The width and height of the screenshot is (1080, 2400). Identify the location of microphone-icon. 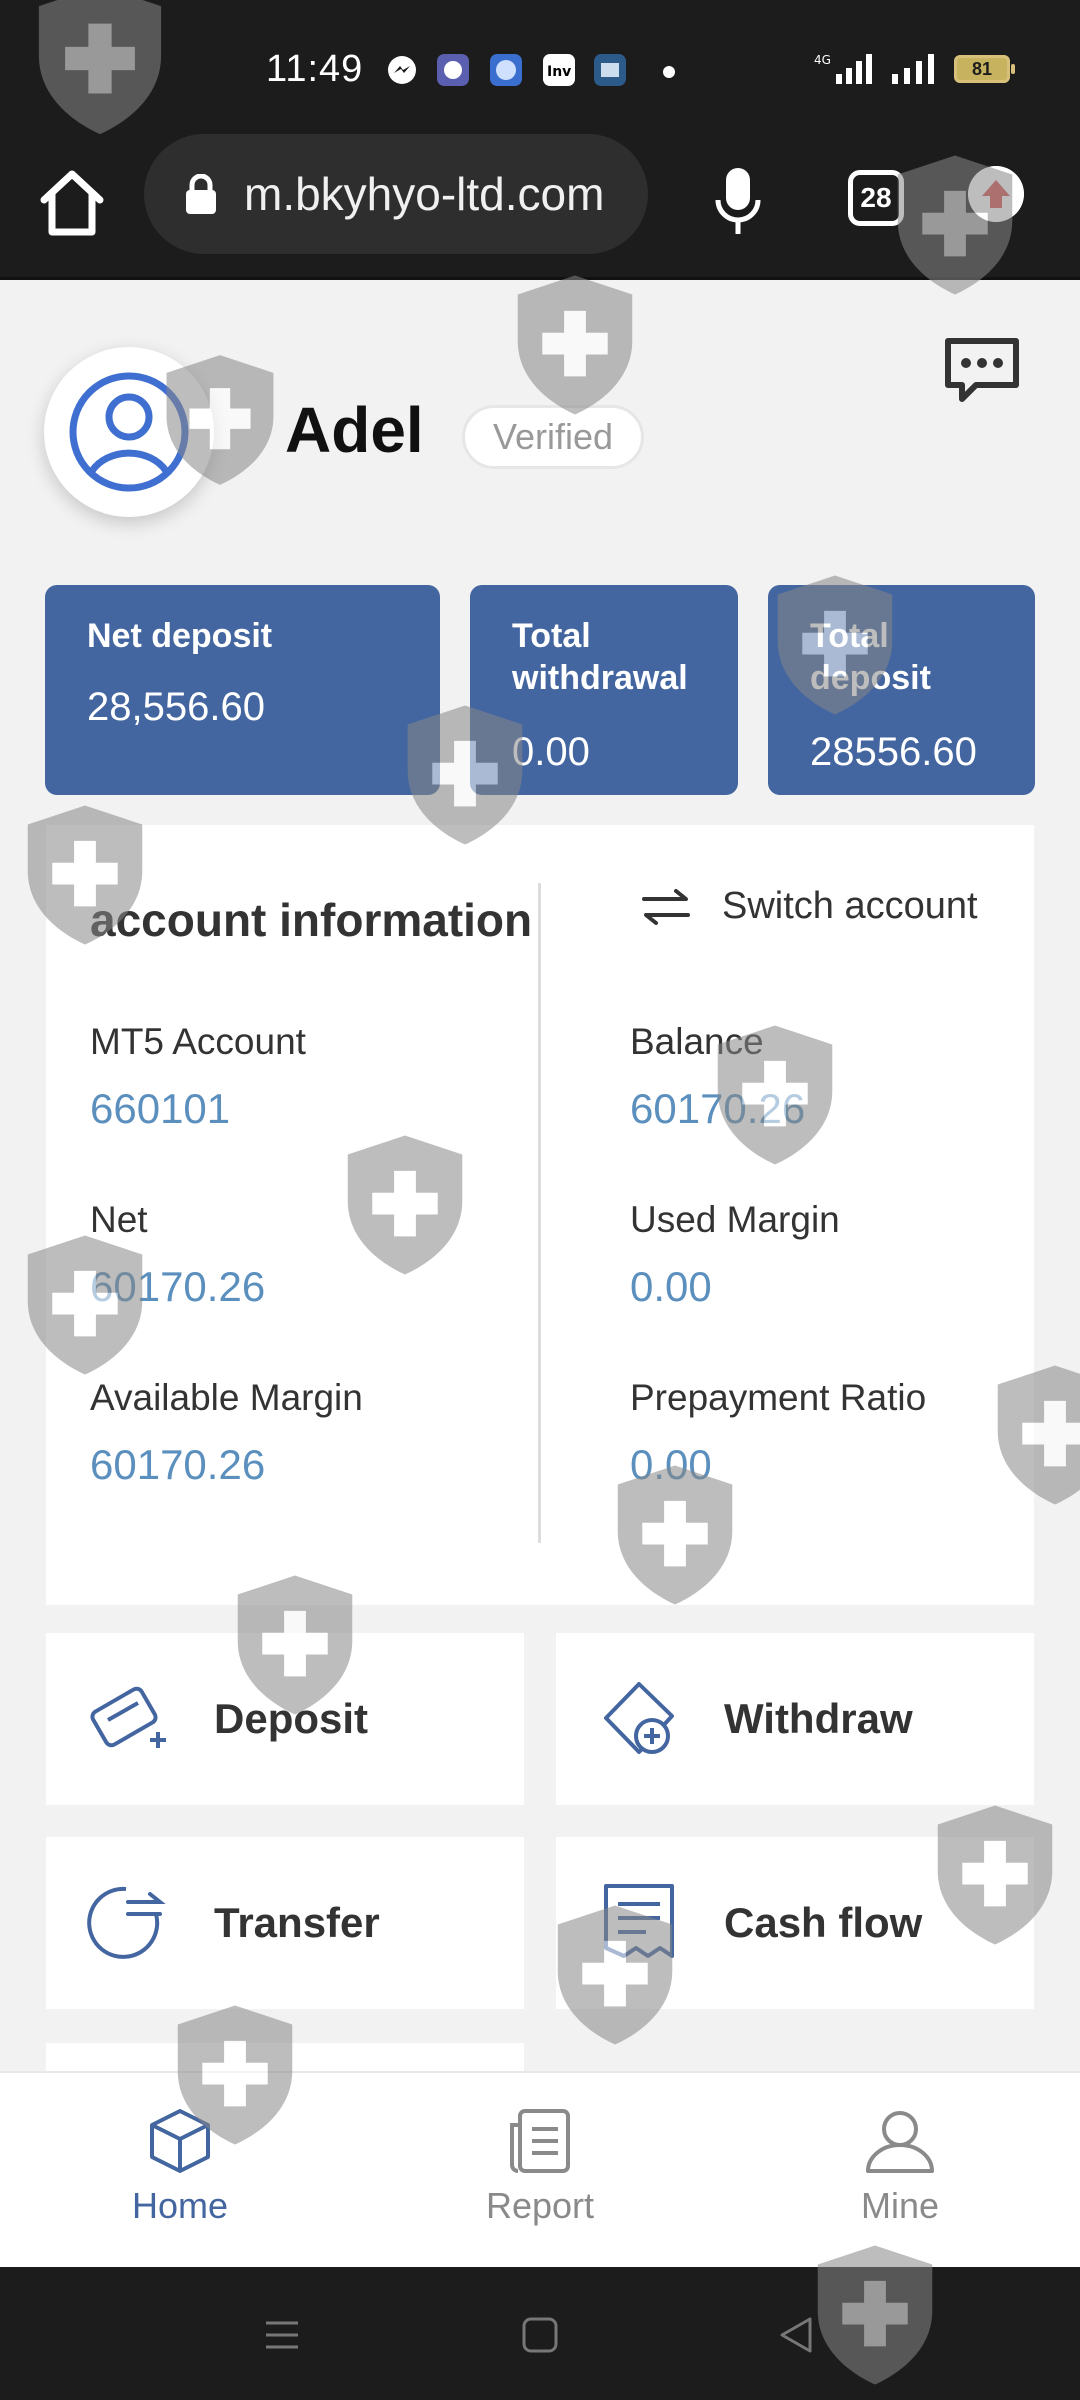
(738, 201).